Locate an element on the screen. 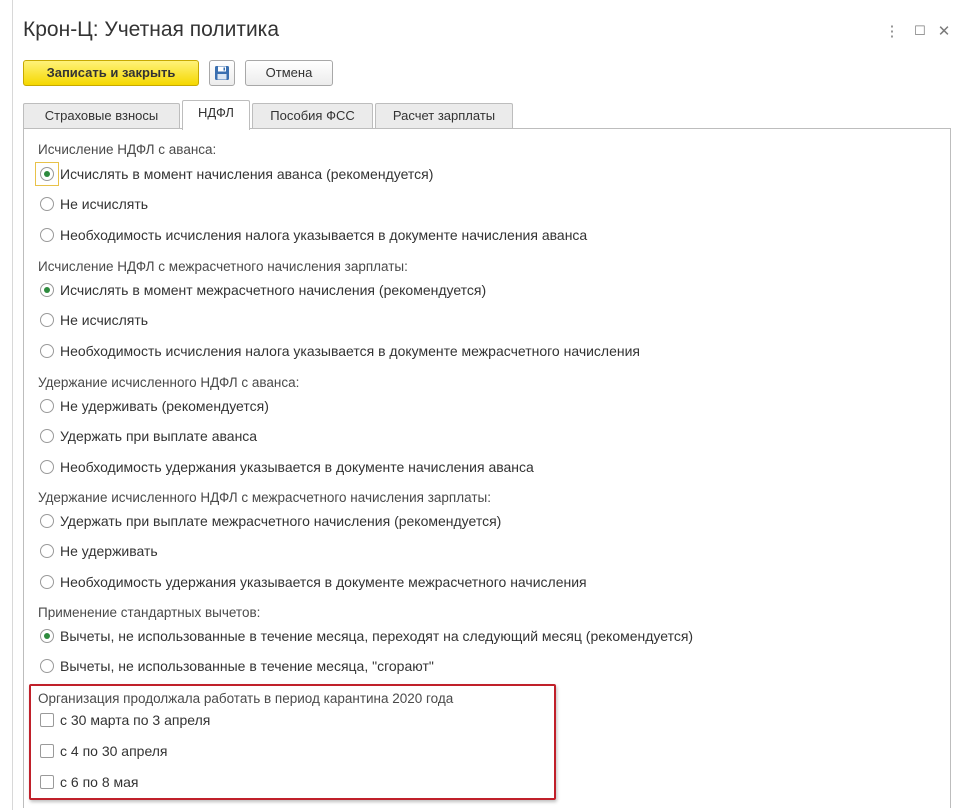 The image size is (962, 812). title-bar: Крон-Ц: Учетная политика ⋮ ☐ ✕ is located at coordinates (488, 32).